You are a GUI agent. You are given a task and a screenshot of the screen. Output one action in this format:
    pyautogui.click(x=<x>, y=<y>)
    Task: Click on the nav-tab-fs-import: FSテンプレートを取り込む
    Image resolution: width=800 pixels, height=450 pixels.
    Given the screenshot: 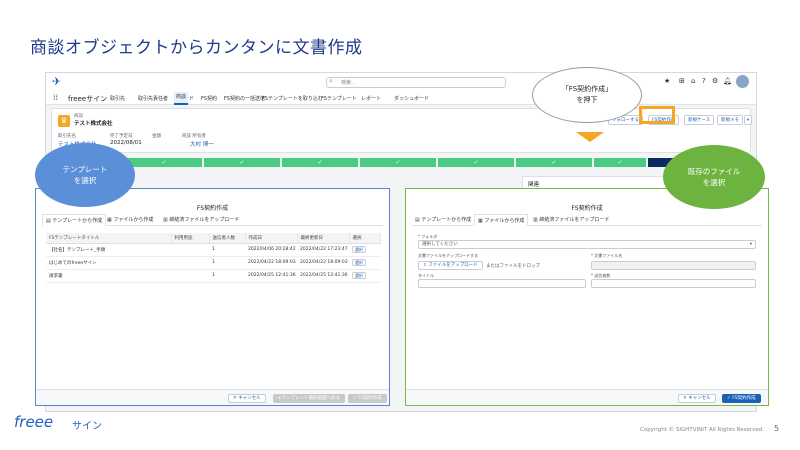 What is the action you would take?
    pyautogui.click(x=292, y=98)
    